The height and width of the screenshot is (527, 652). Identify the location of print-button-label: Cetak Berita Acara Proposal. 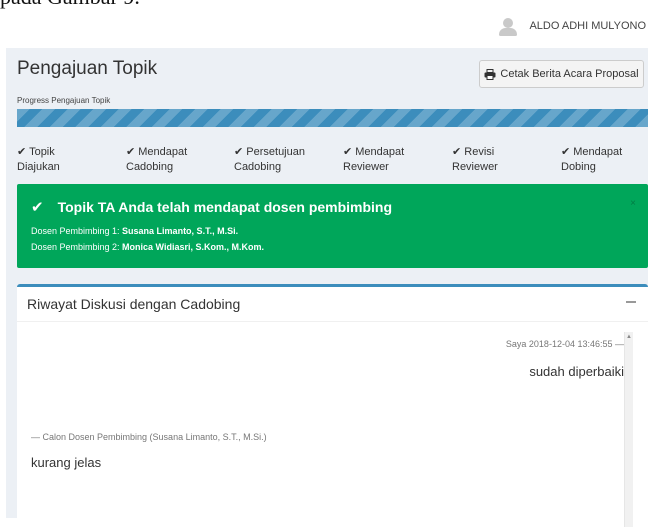
(569, 74).